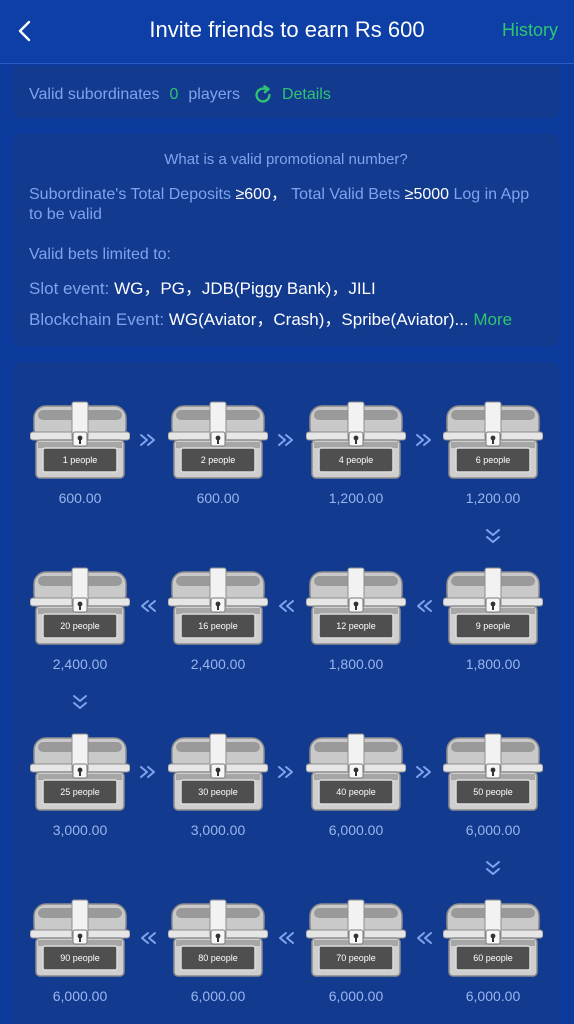 The width and height of the screenshot is (574, 1024). Describe the element at coordinates (356, 607) in the screenshot. I see `reward-chest: 12 people` at that location.